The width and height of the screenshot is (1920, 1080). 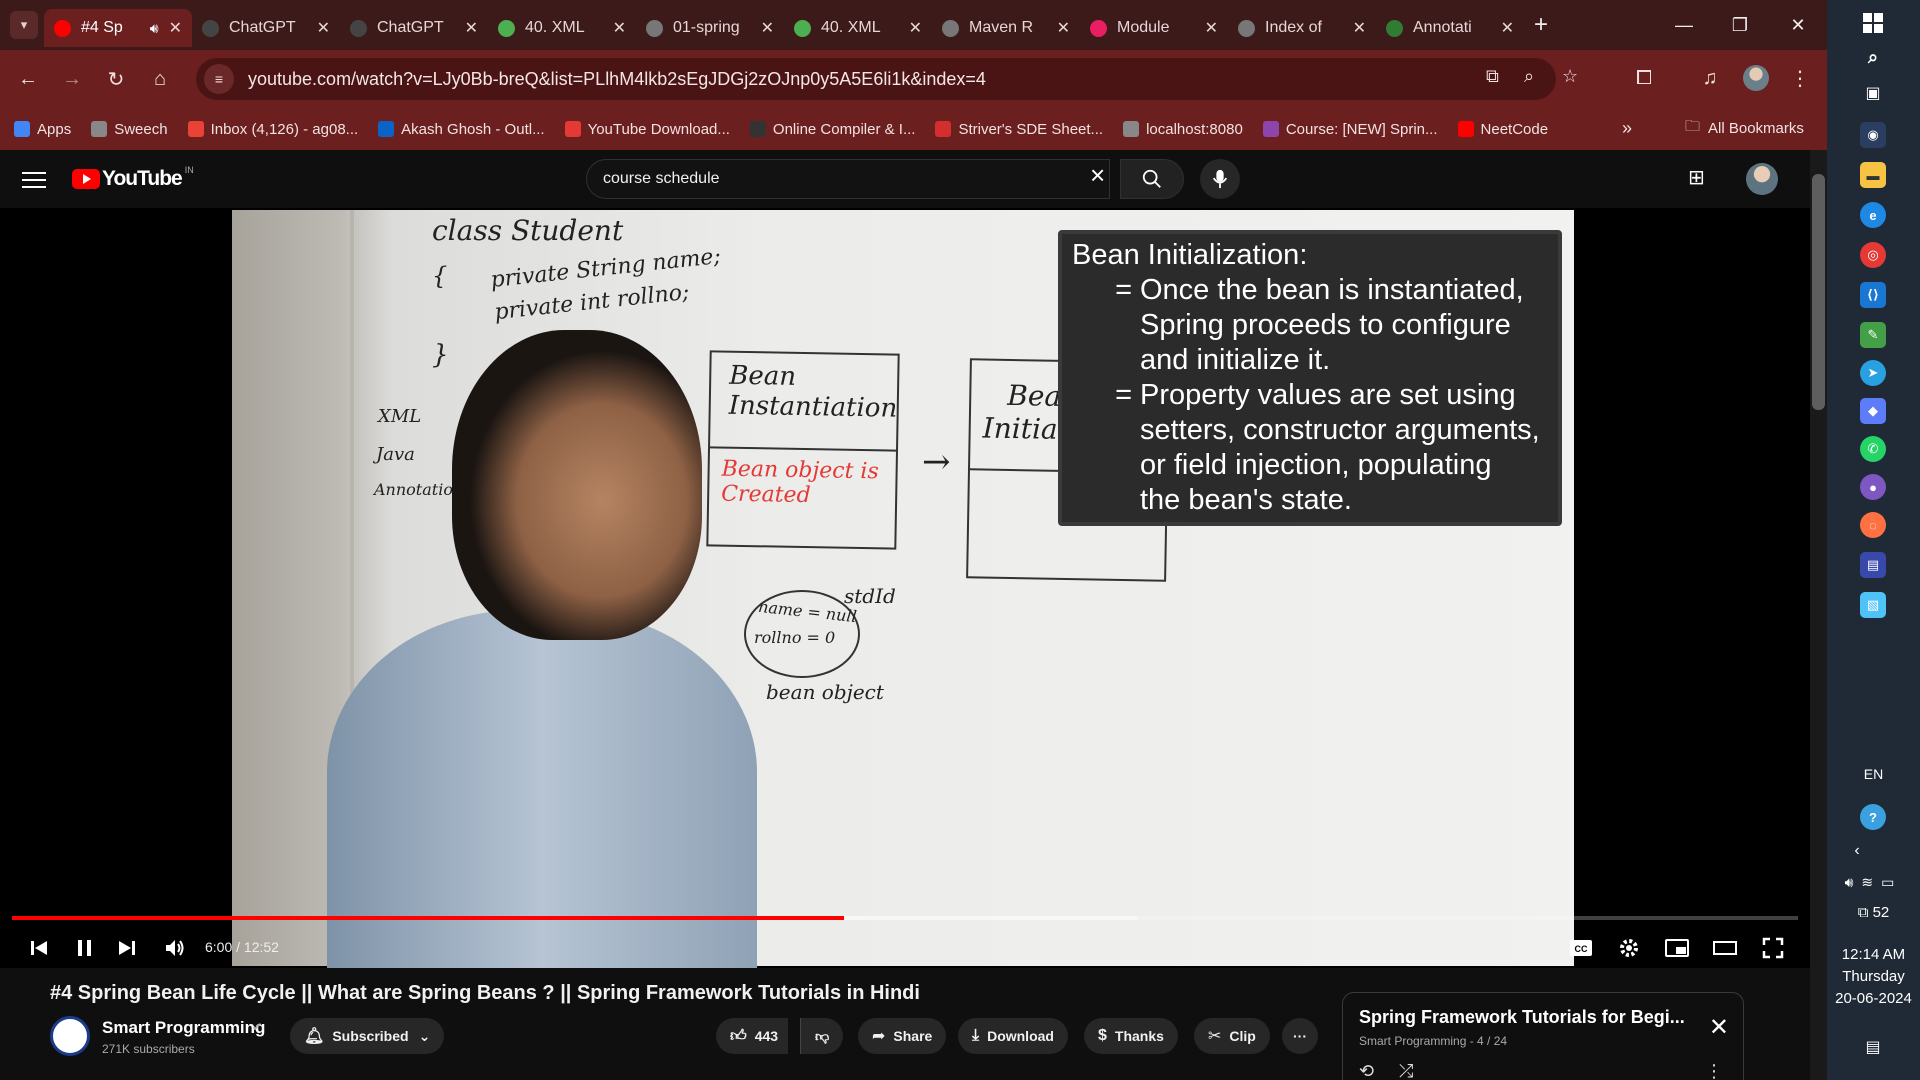 What do you see at coordinates (118, 28) in the screenshot?
I see `tab-0: #4 Sp 🔊︎ ✕` at bounding box center [118, 28].